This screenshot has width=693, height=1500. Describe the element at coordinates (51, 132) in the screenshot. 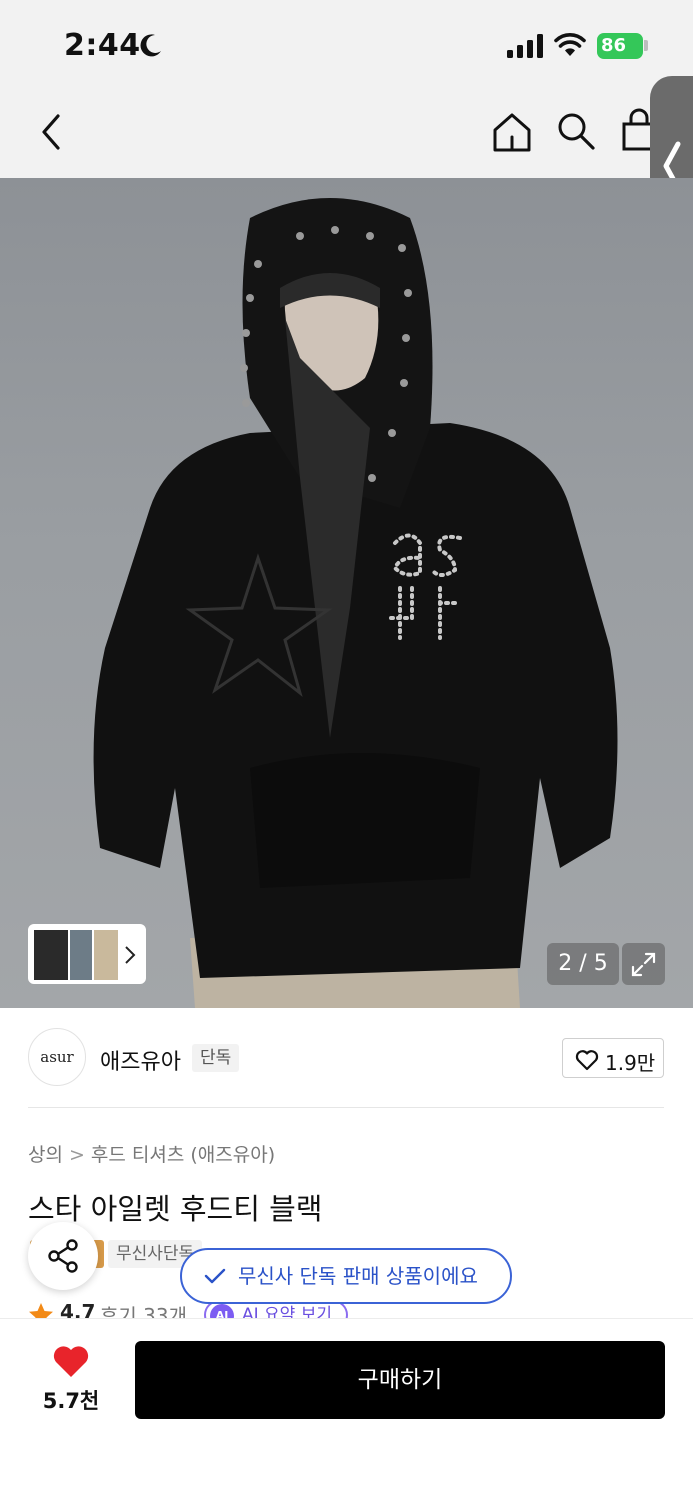

I see `back-icon` at that location.